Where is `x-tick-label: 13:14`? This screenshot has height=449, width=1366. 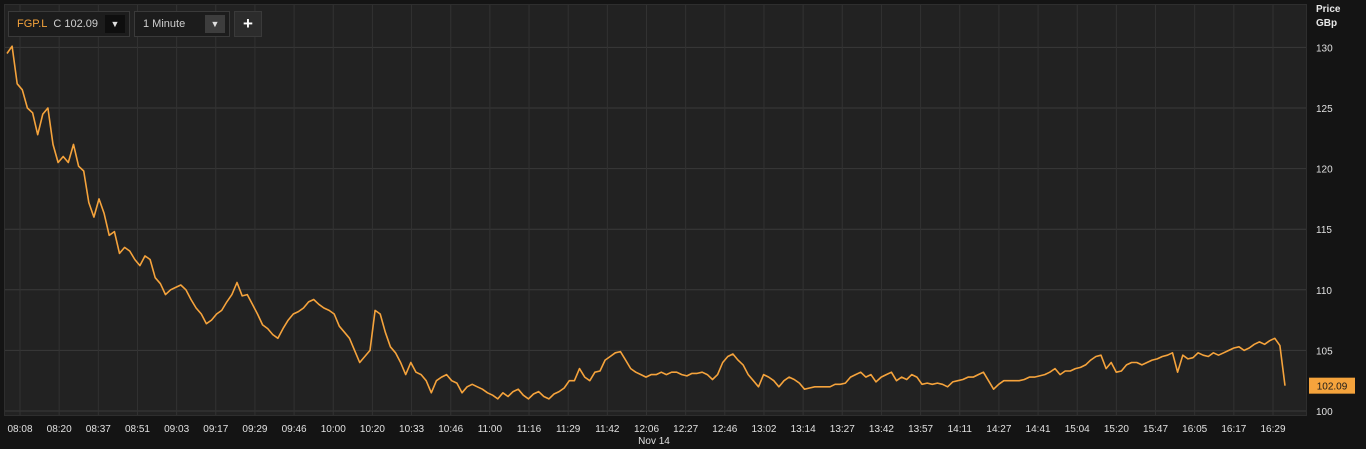
x-tick-label: 13:14 is located at coordinates (803, 429).